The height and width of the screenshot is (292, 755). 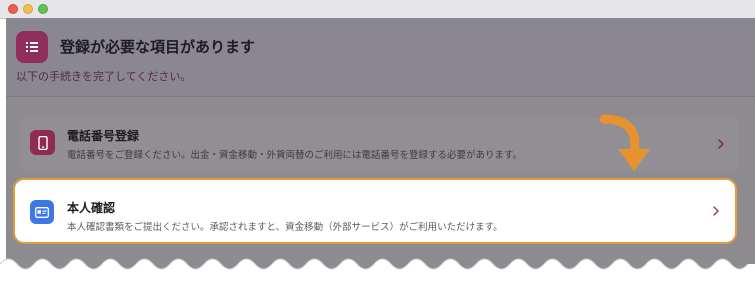 What do you see at coordinates (377, 9) in the screenshot?
I see `title-bar` at bounding box center [377, 9].